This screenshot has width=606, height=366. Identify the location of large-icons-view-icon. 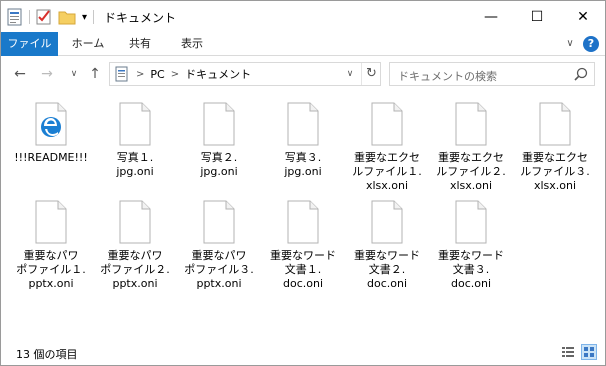
(589, 352).